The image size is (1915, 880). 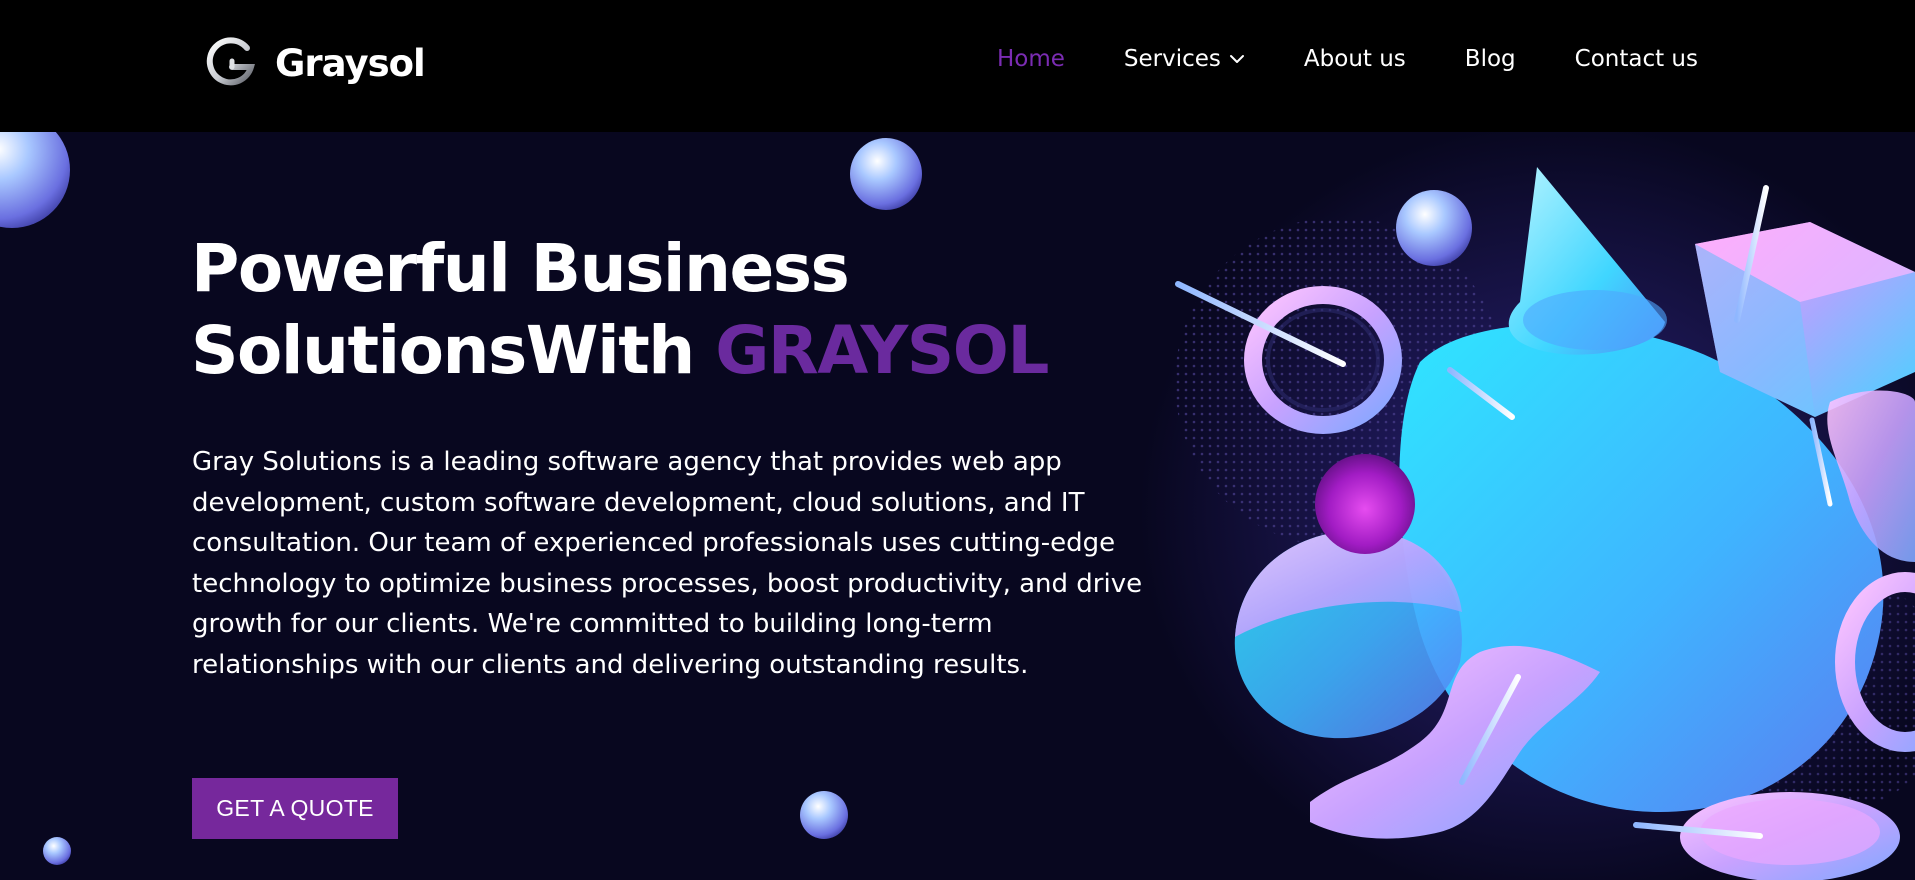 What do you see at coordinates (230, 61) in the screenshot?
I see `graysol-logo-icon` at bounding box center [230, 61].